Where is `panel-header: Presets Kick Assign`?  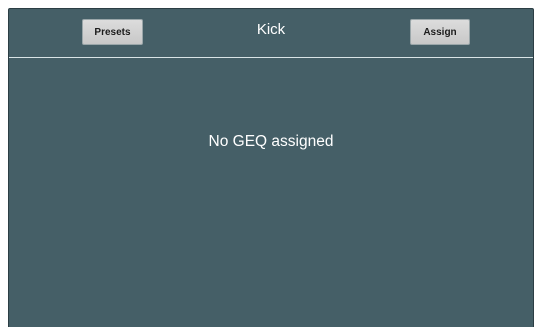
panel-header: Presets Kick Assign is located at coordinates (271, 33).